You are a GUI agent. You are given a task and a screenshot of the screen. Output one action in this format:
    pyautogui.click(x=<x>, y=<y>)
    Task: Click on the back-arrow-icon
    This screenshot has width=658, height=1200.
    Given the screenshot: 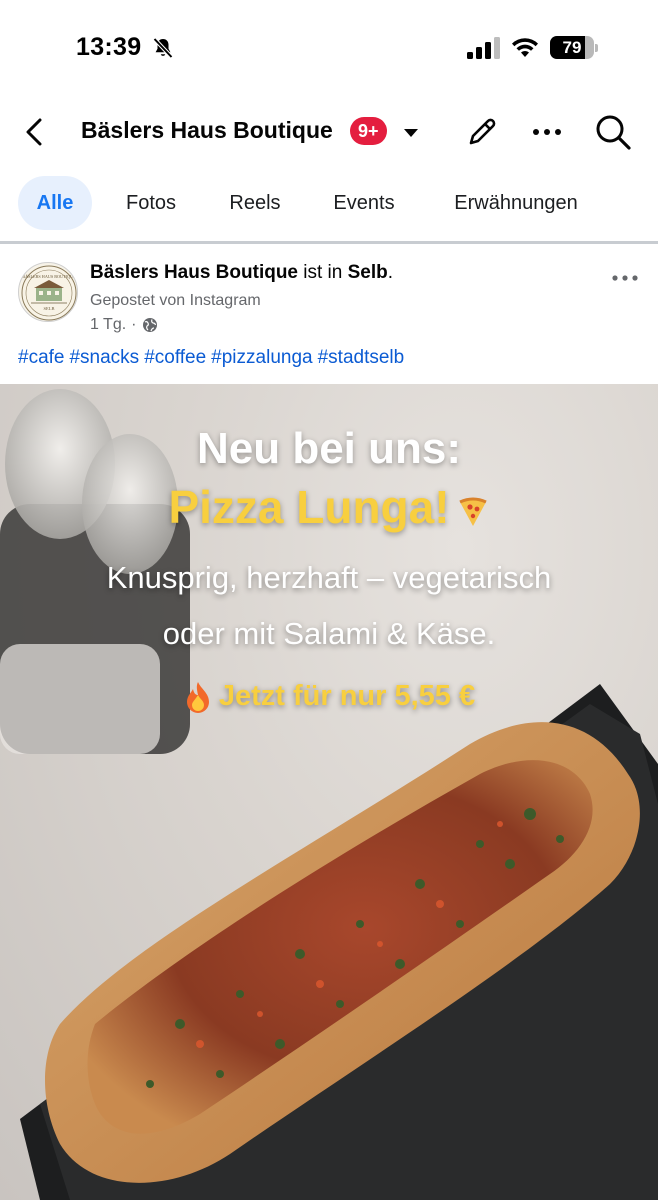 What is the action you would take?
    pyautogui.click(x=34, y=132)
    